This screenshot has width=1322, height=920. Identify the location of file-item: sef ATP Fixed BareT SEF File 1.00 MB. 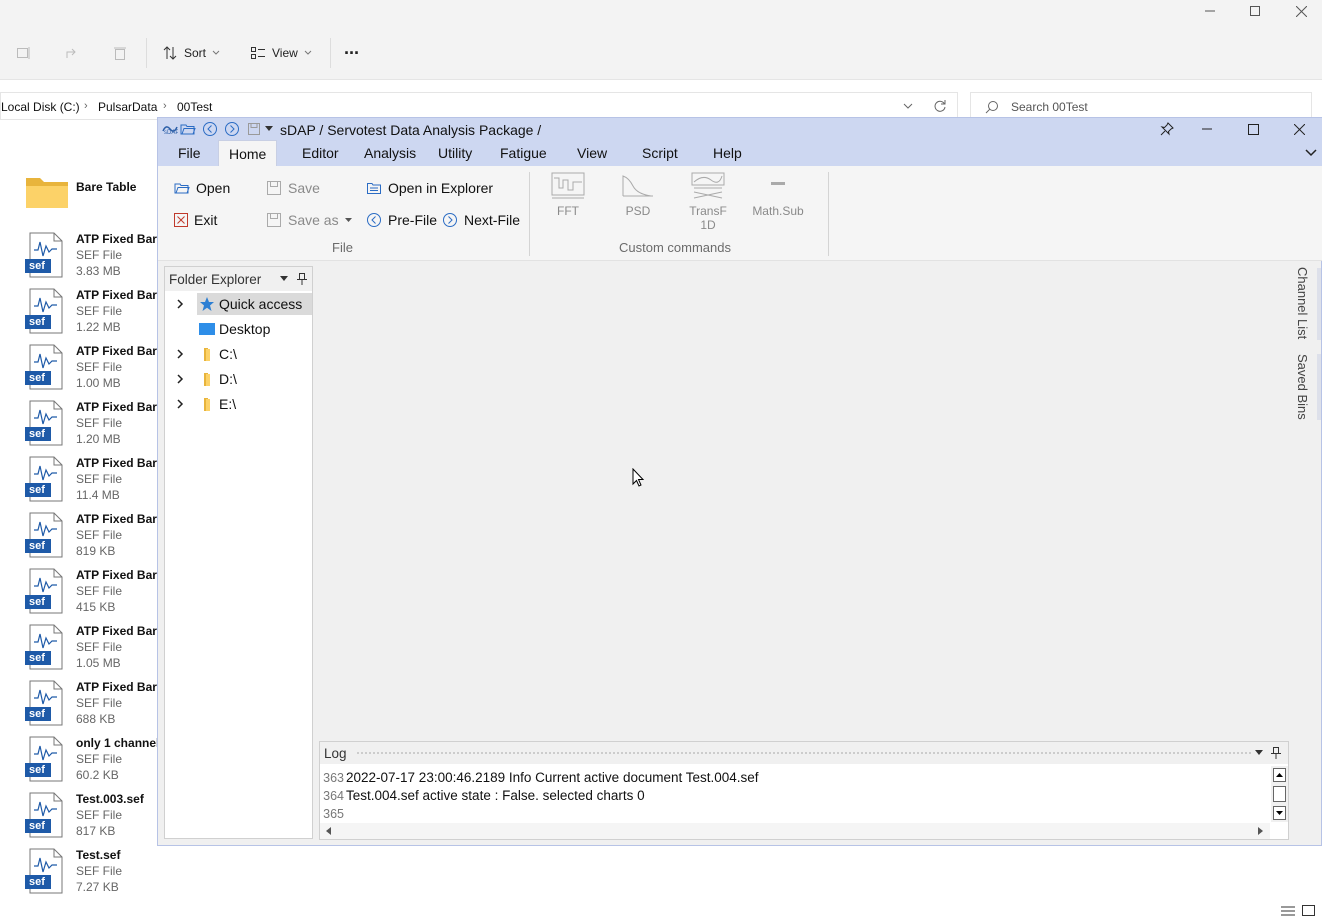
(96, 370).